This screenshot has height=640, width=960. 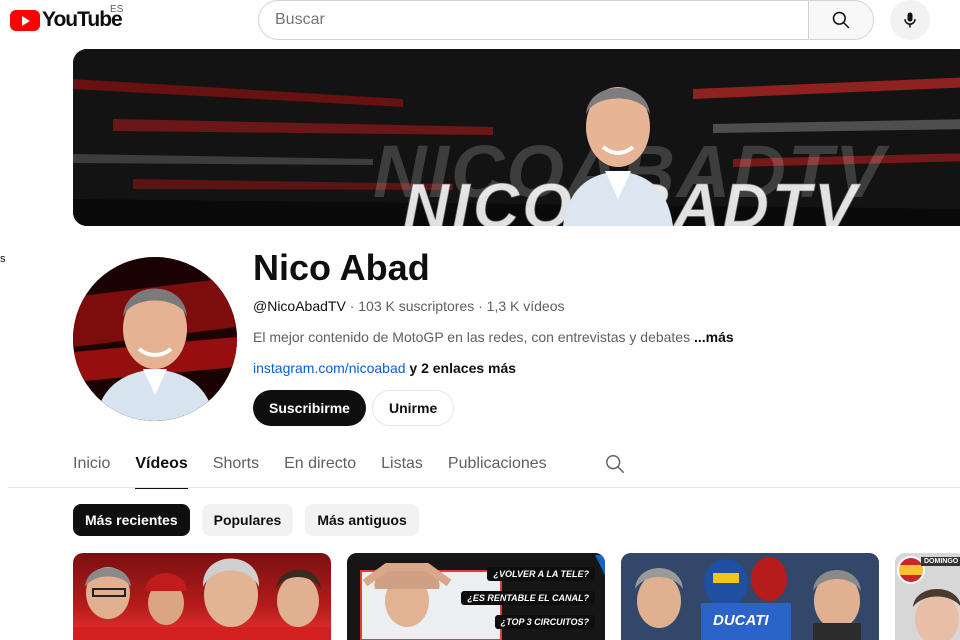 I want to click on subscriber-count: 103 K suscriptores, so click(x=416, y=306).